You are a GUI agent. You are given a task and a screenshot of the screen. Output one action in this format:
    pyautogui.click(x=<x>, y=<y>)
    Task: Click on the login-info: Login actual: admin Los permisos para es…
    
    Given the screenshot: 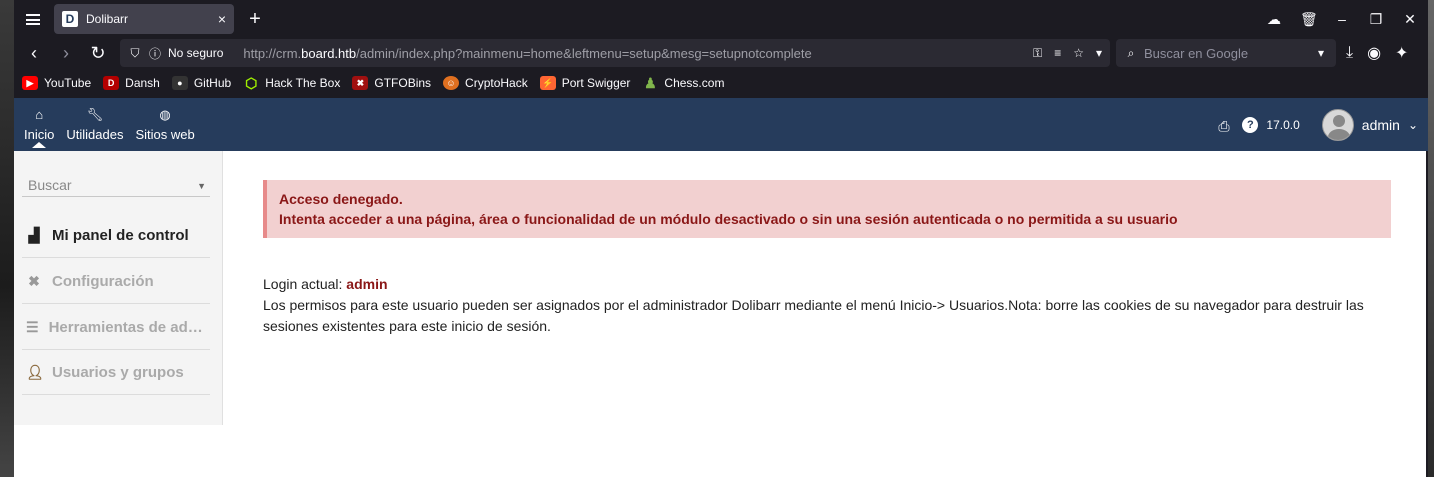 What is the action you would take?
    pyautogui.click(x=827, y=305)
    